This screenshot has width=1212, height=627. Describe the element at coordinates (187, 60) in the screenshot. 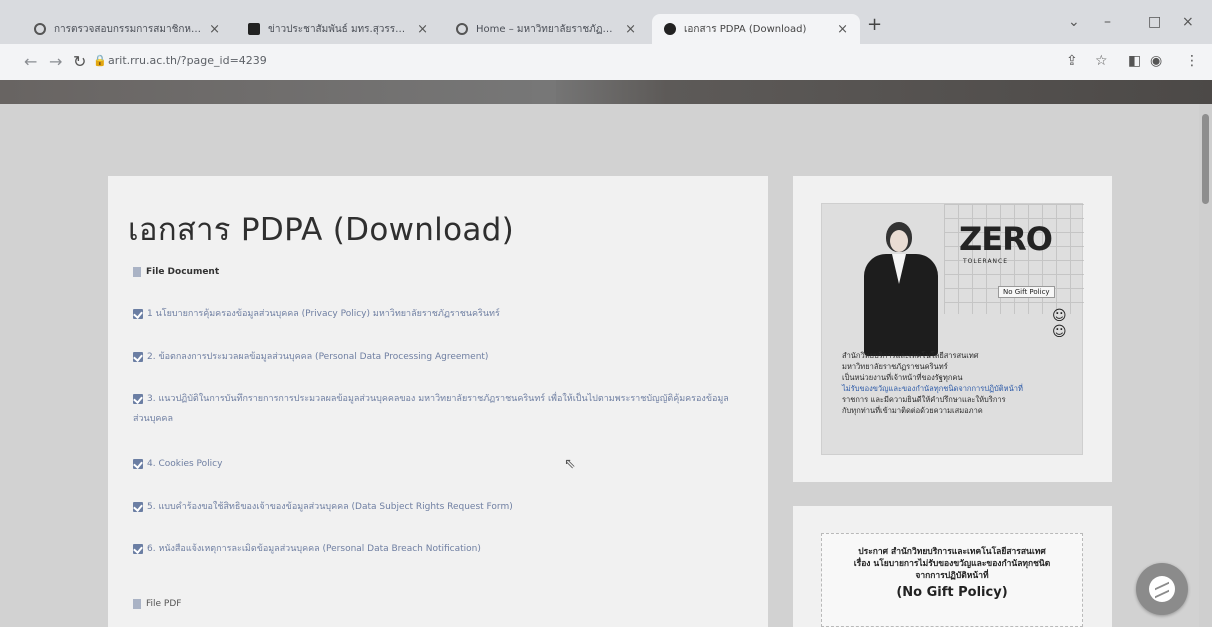

I see `address-bar: arit.rru.ac.th/?page_id=4239` at that location.